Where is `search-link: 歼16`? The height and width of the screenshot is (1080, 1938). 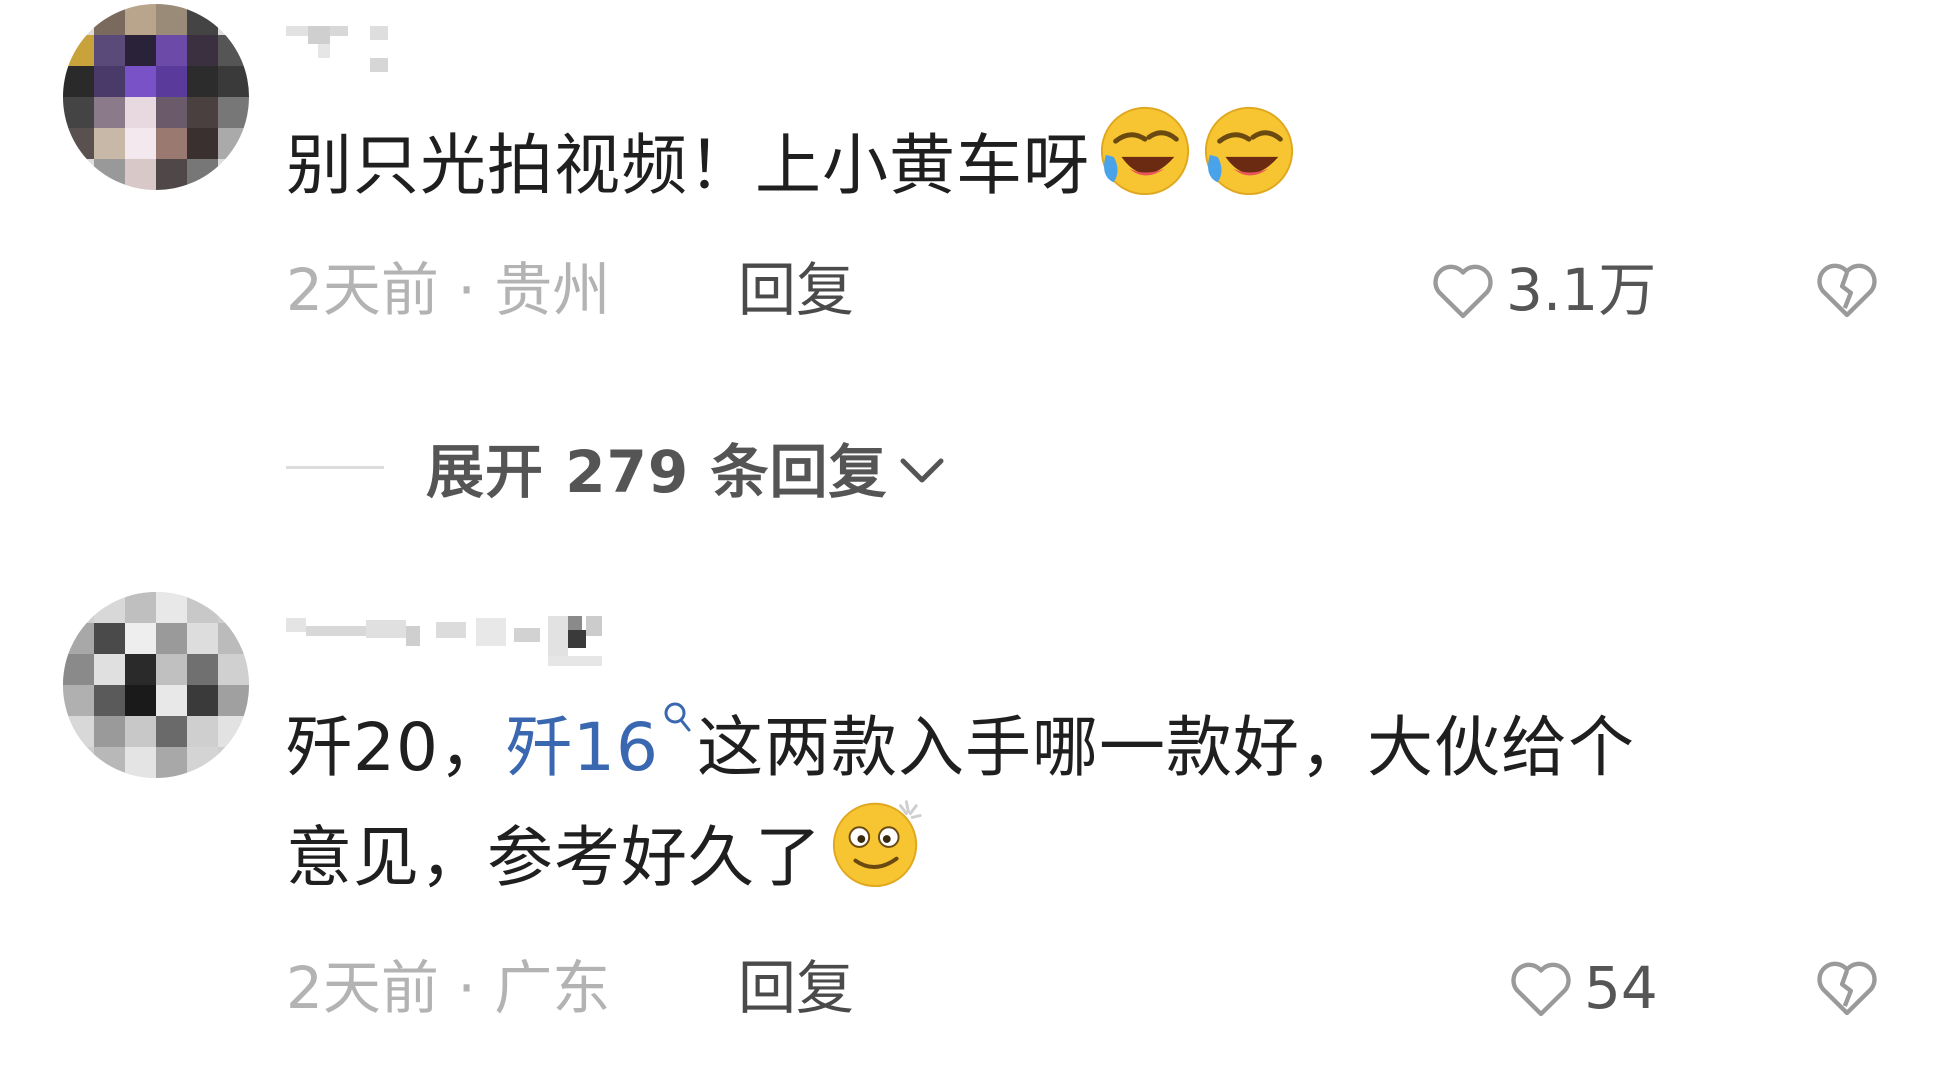
search-link: 歼16 is located at coordinates (601, 744).